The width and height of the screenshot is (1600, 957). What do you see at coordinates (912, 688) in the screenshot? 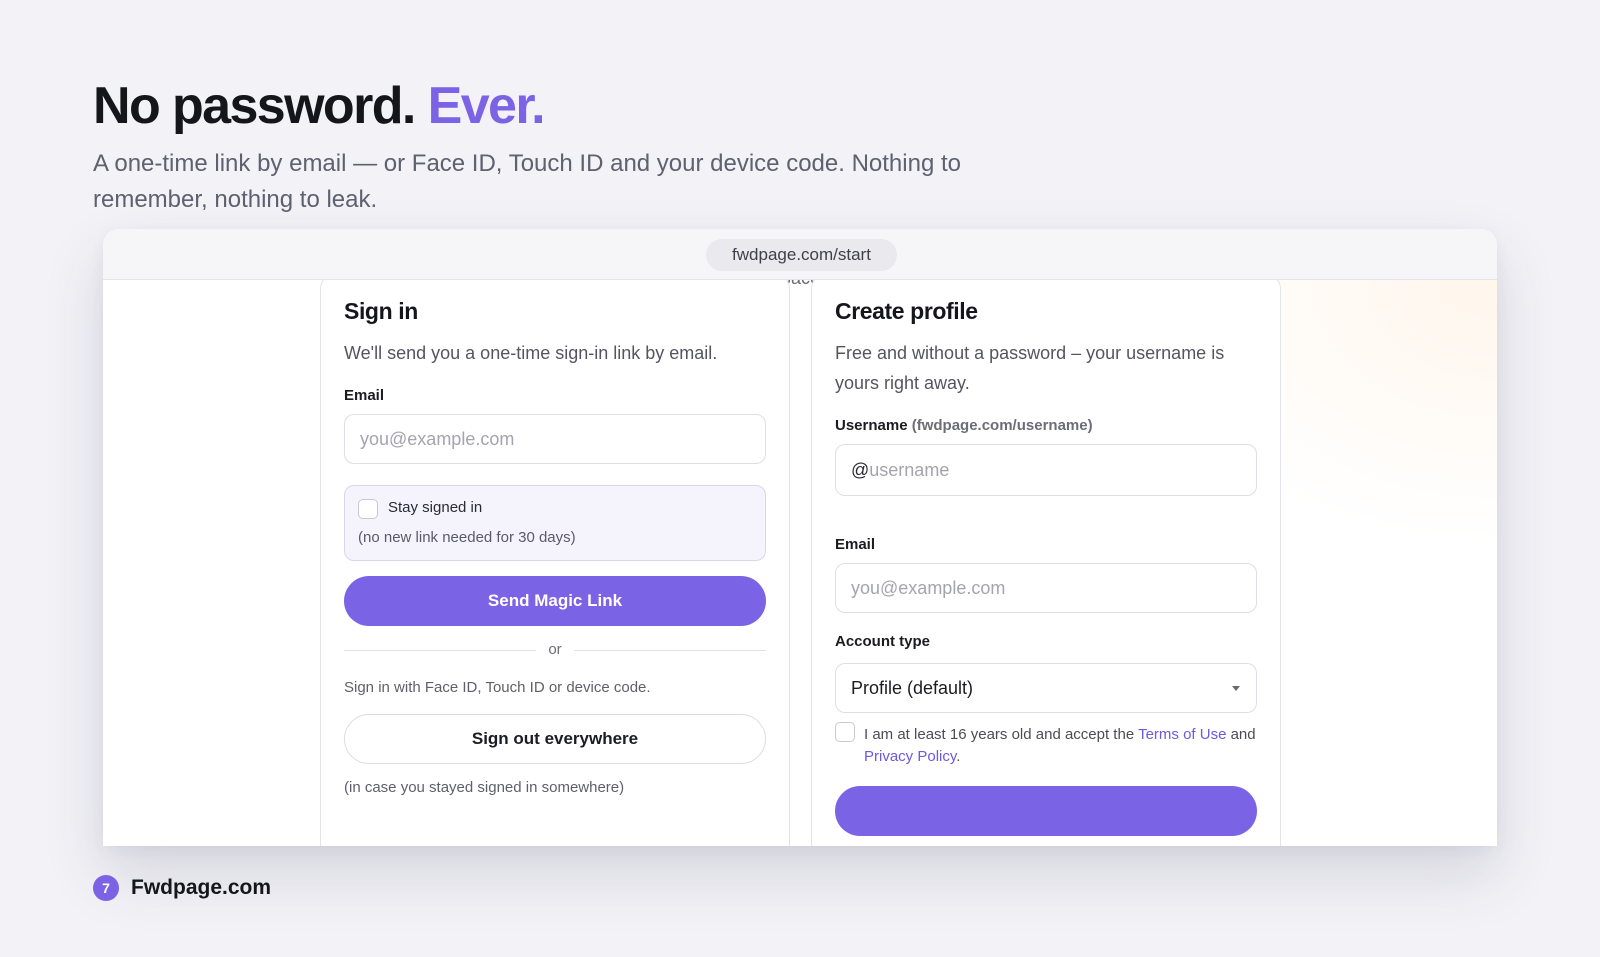
I see `account-type-value: Profile (default)` at bounding box center [912, 688].